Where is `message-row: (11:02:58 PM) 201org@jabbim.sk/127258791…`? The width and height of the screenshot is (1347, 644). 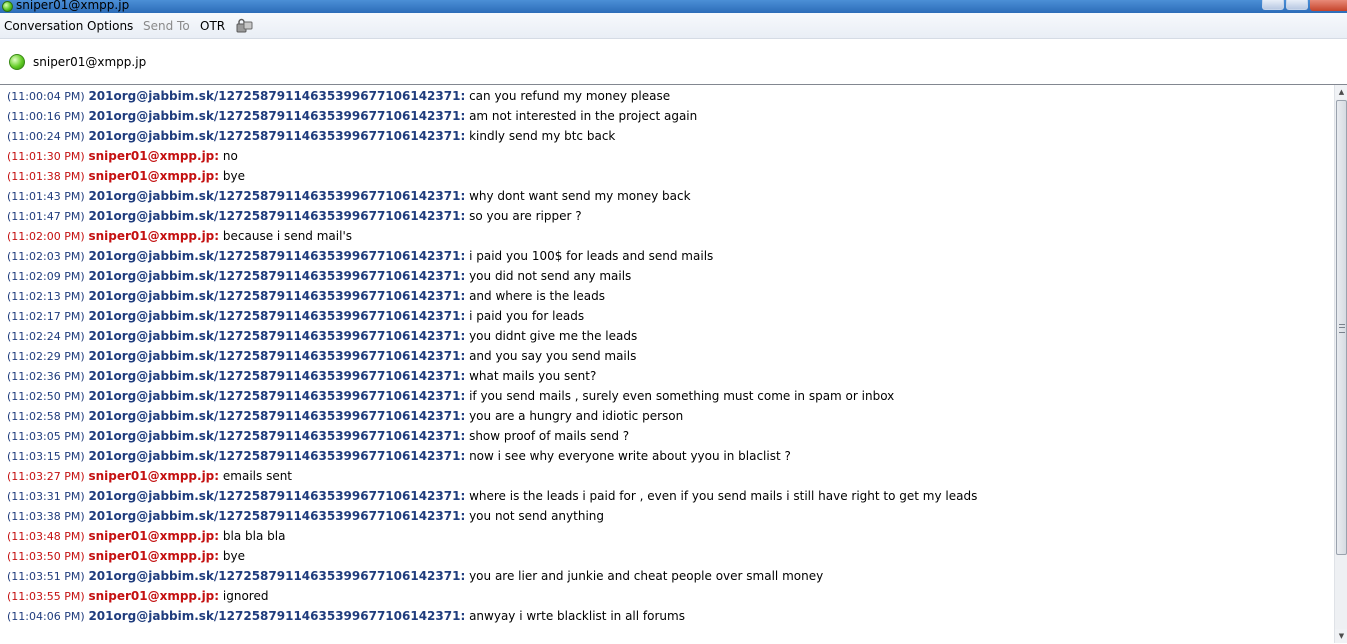 message-row: (11:02:58 PM) 201org@jabbim.sk/127258791… is located at coordinates (669, 419).